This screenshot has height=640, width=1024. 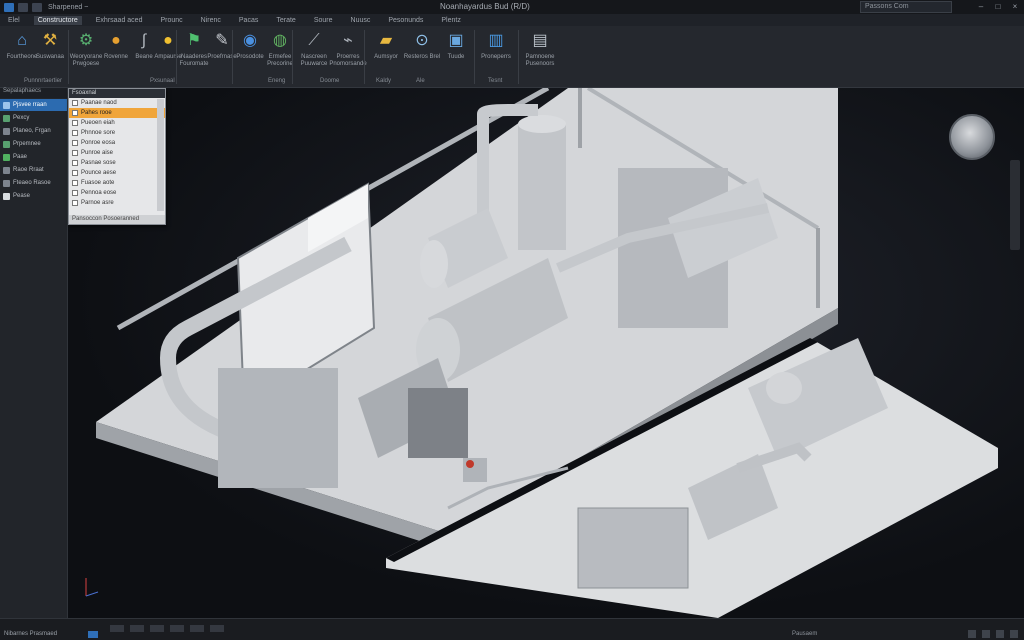 What do you see at coordinates (495, 81) in the screenshot?
I see `ribbon-group-label: Tesnt` at bounding box center [495, 81].